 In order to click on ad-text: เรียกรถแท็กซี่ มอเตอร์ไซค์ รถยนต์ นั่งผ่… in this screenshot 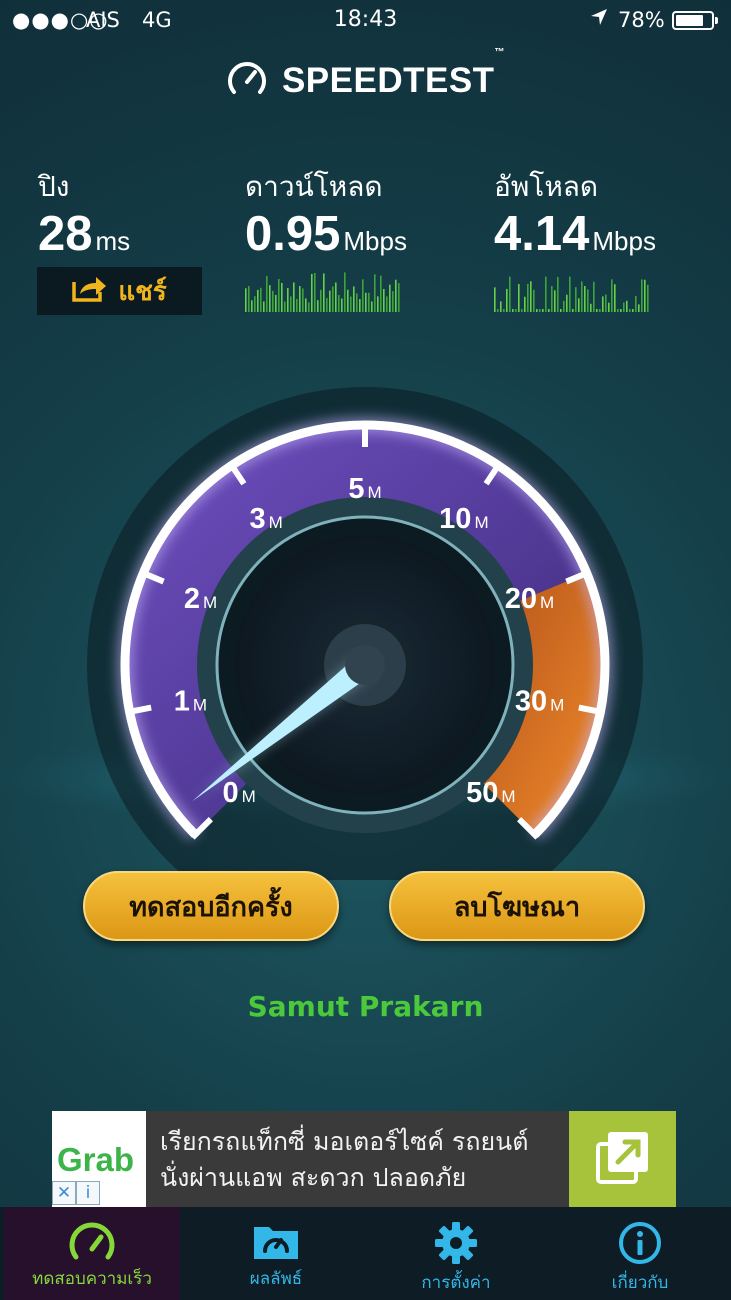, I will do `click(344, 1160)`.